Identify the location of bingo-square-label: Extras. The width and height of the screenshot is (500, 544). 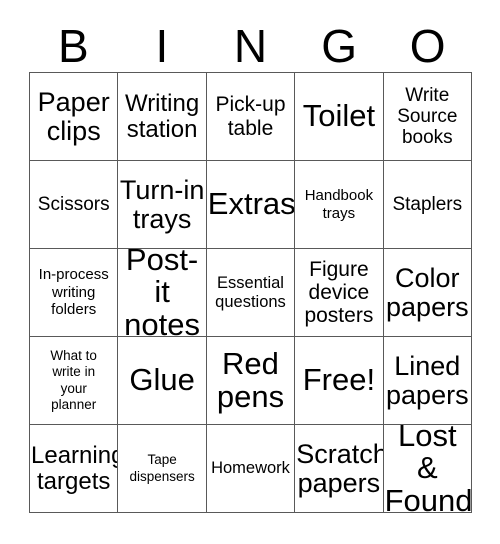
(251, 204).